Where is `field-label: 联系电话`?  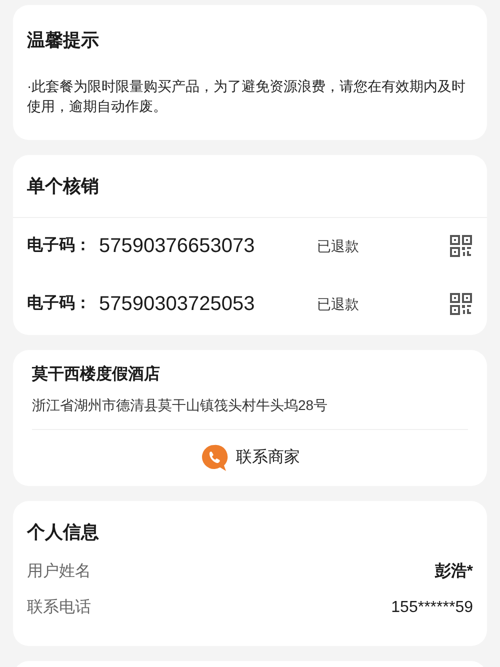
field-label: 联系电话 is located at coordinates (59, 608).